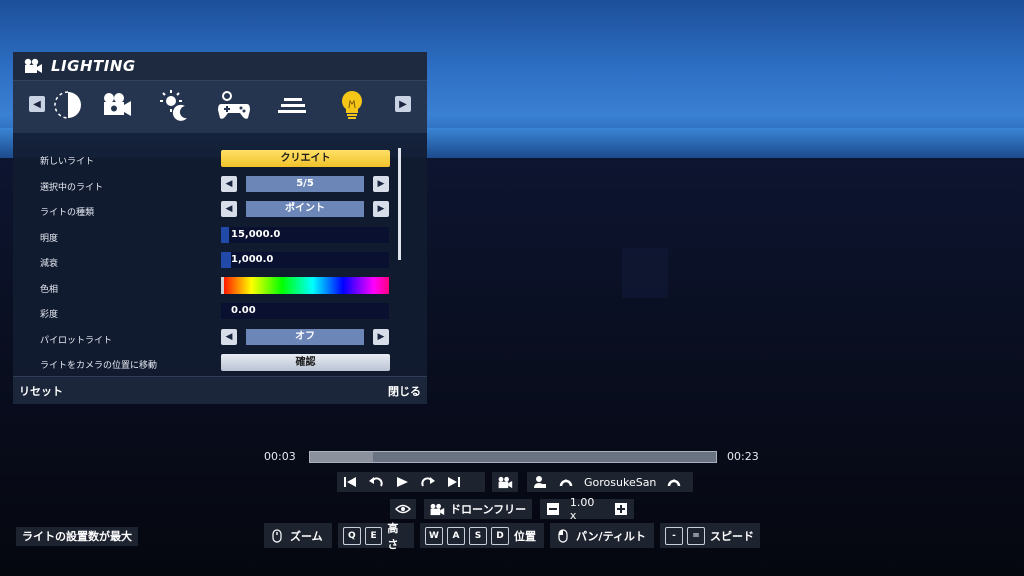  Describe the element at coordinates (611, 536) in the screenshot. I see `pan-tilt-label: パン/ティルト` at that location.